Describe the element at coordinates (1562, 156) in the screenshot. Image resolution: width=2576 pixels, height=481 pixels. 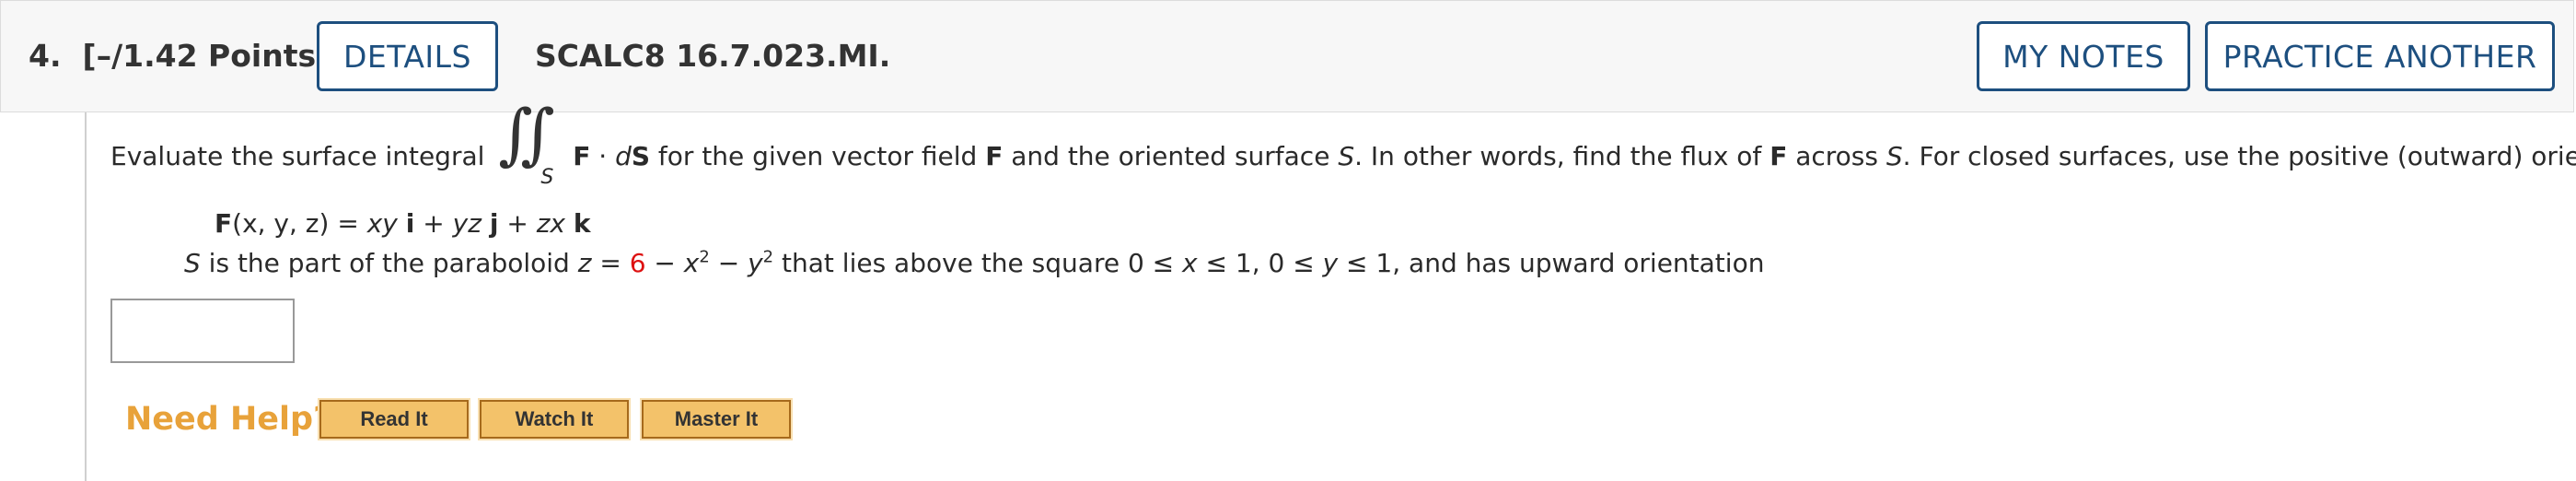
I see `text-c: . In other words, find the flux of` at that location.